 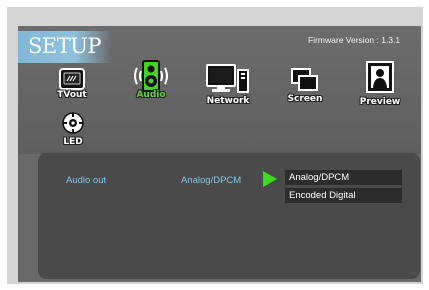 What do you see at coordinates (380, 102) in the screenshot?
I see `nav-label-preview: Preview` at bounding box center [380, 102].